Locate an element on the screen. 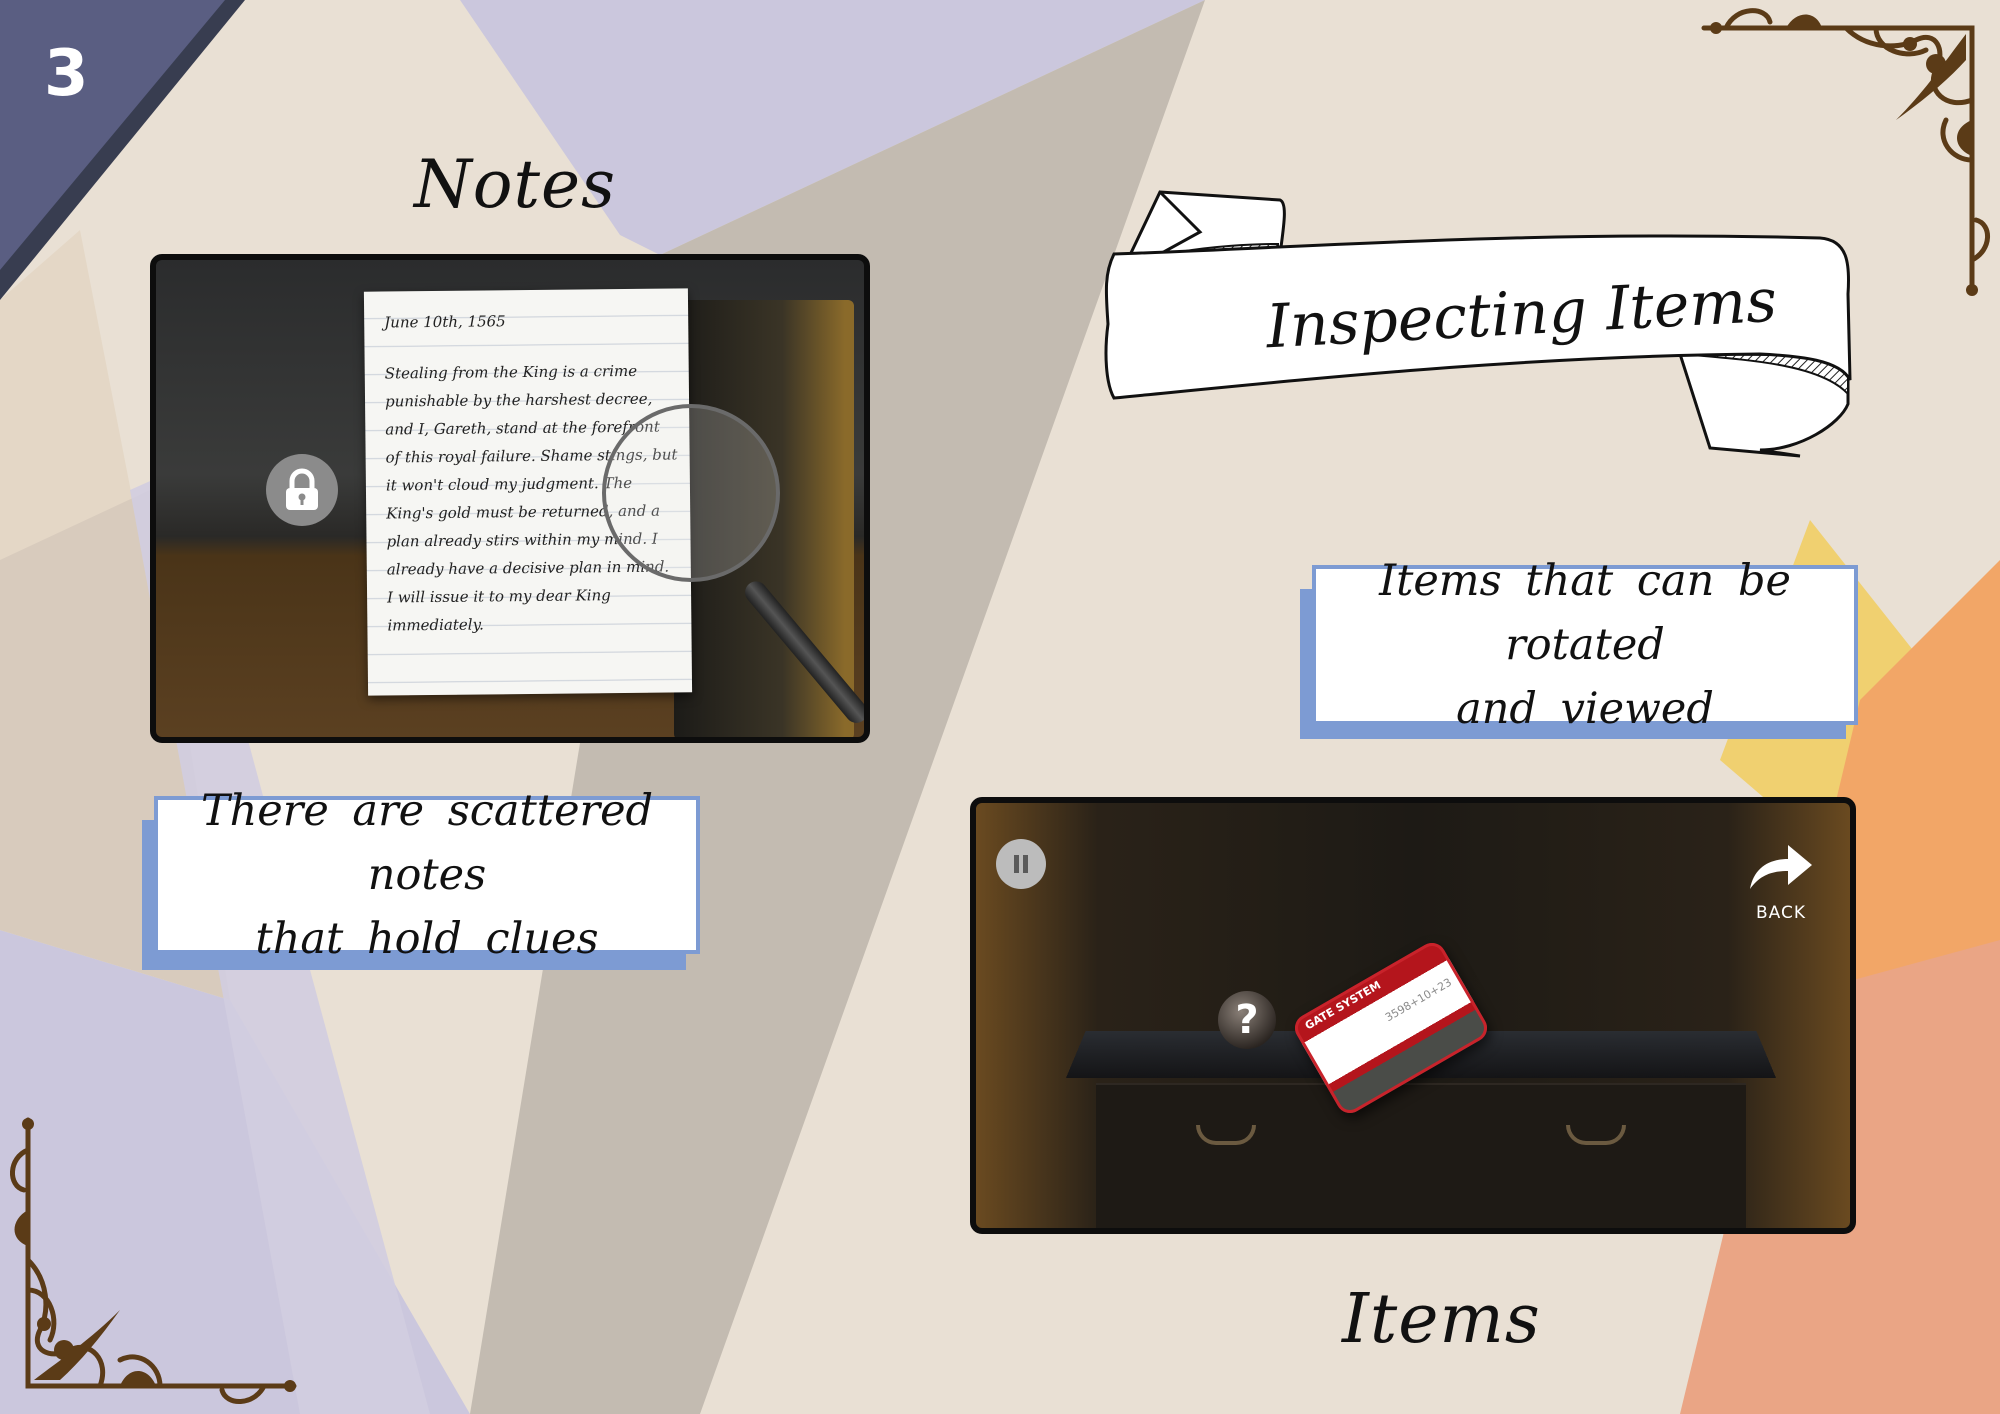 This screenshot has width=2000, height=1414. magnifying-glass-icon is located at coordinates (691, 493).